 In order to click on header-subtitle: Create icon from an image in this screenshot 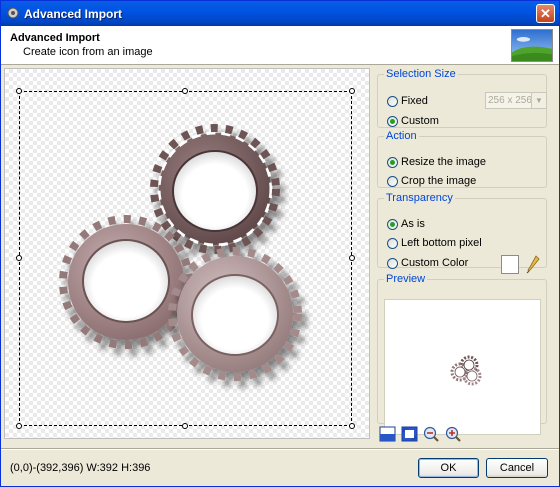, I will do `click(88, 52)`.